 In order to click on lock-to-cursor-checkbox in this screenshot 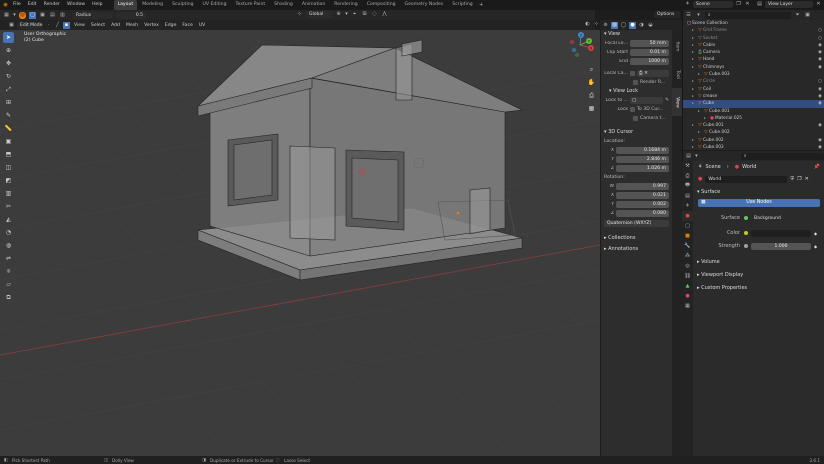, I will do `click(632, 109)`.